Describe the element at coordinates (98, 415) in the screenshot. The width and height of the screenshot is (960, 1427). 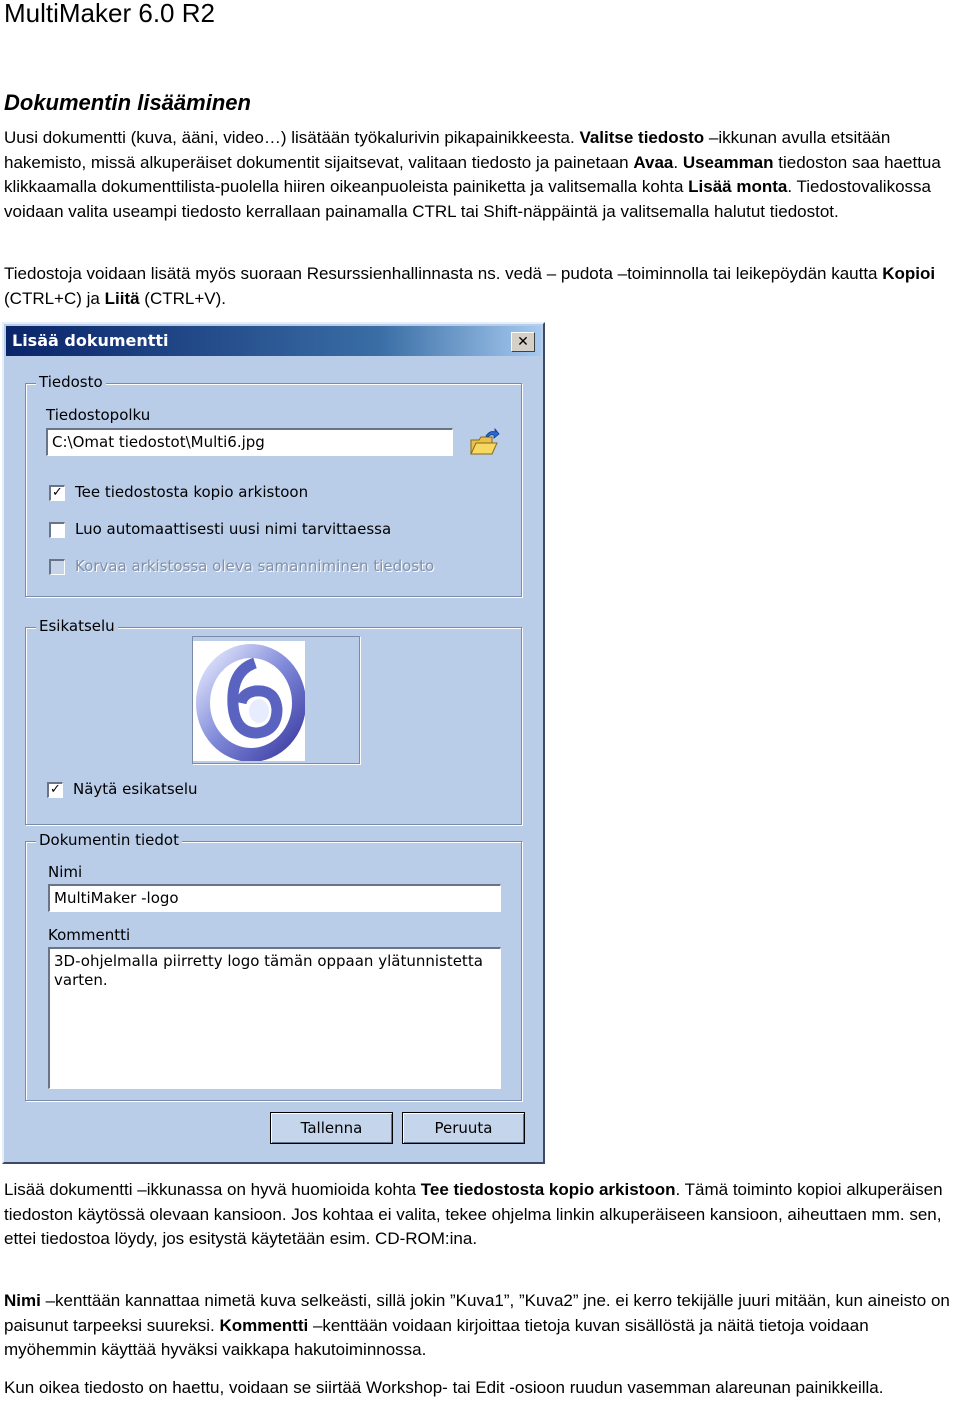
I see `path-label: Tiedostopolku` at that location.